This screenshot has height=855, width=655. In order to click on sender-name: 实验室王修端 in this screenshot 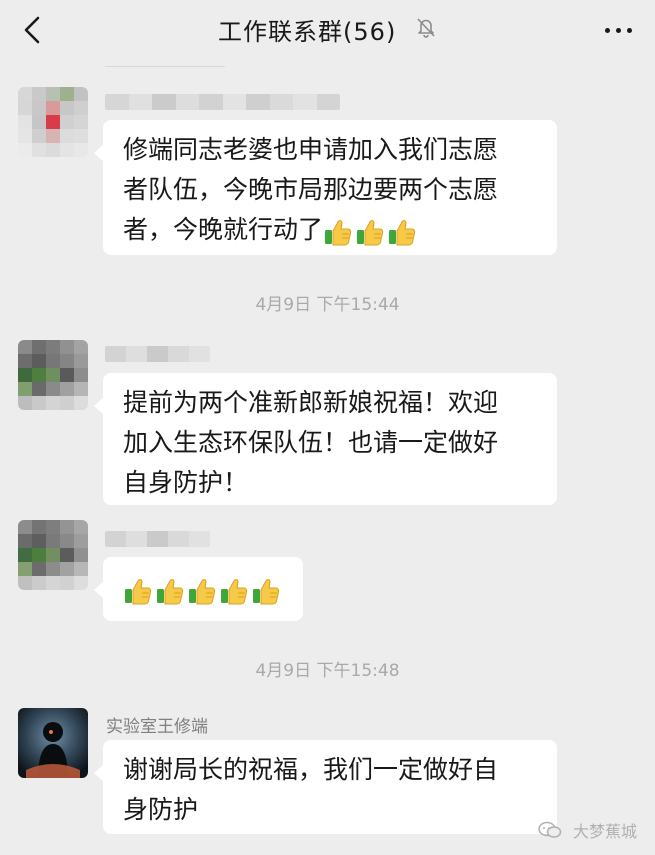, I will do `click(157, 727)`.